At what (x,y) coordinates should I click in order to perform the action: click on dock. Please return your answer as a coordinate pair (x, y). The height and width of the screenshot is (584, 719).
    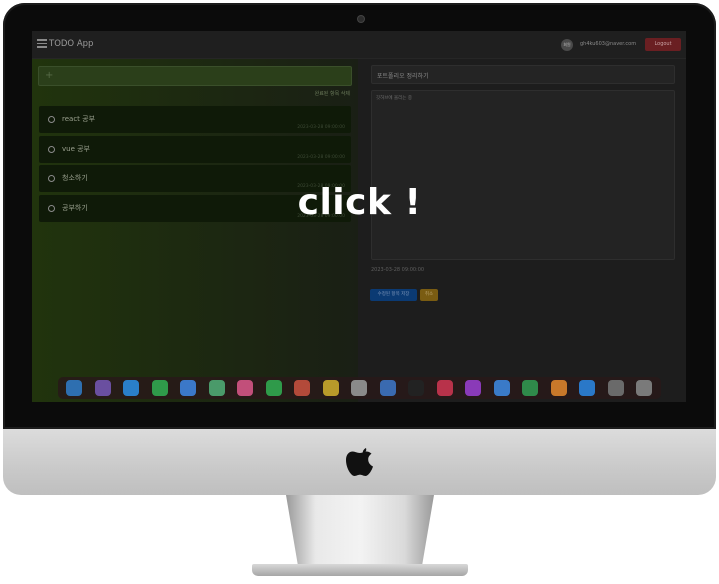
    Looking at the image, I should click on (359, 388).